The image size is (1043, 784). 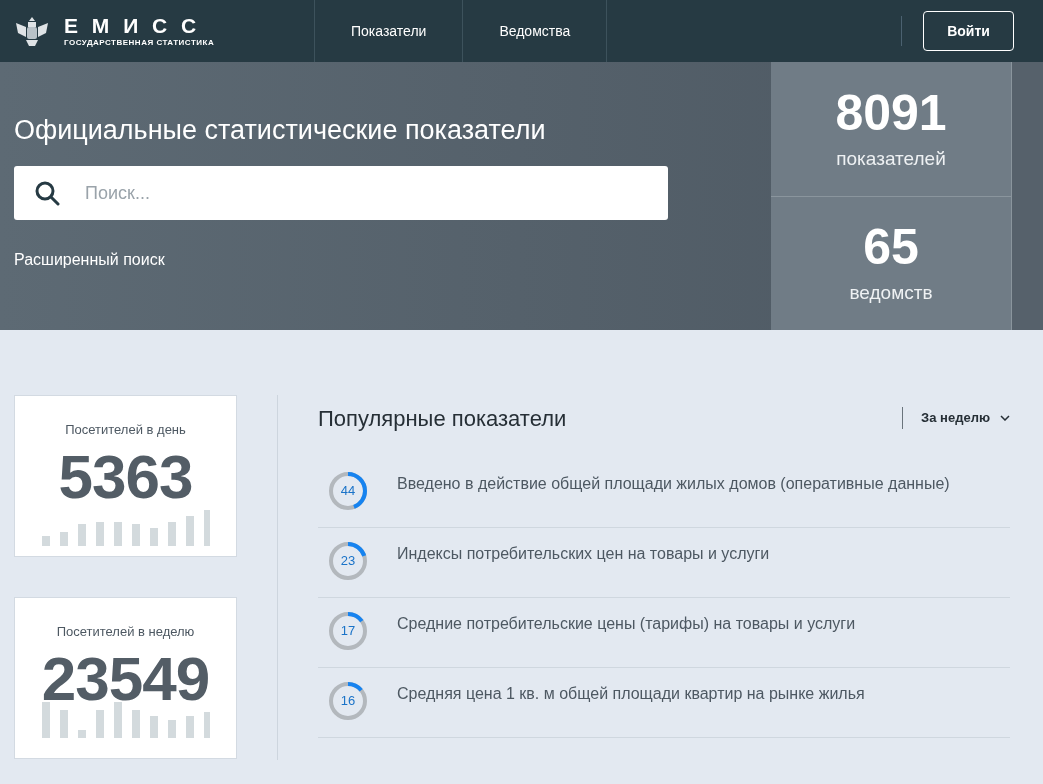 I want to click on stat-value: 8091, so click(x=891, y=112).